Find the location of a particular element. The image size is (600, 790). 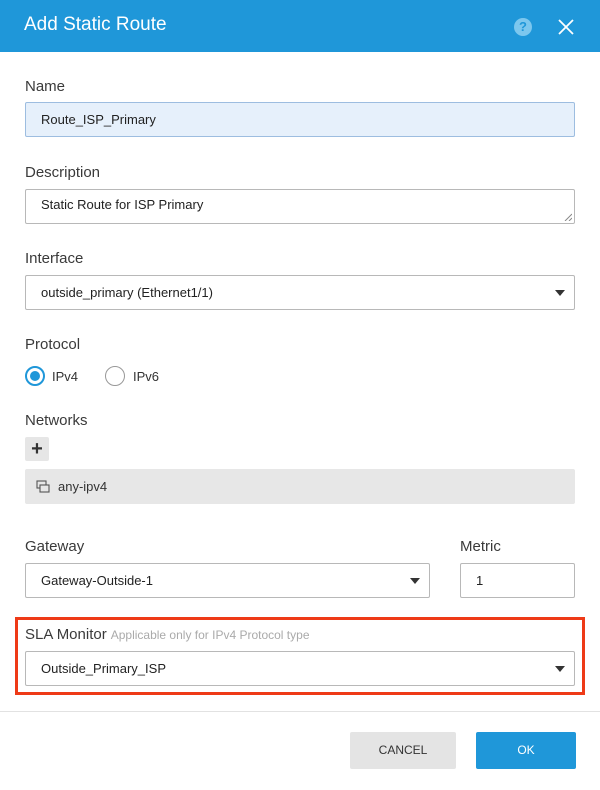

ipv6-radio is located at coordinates (115, 376).